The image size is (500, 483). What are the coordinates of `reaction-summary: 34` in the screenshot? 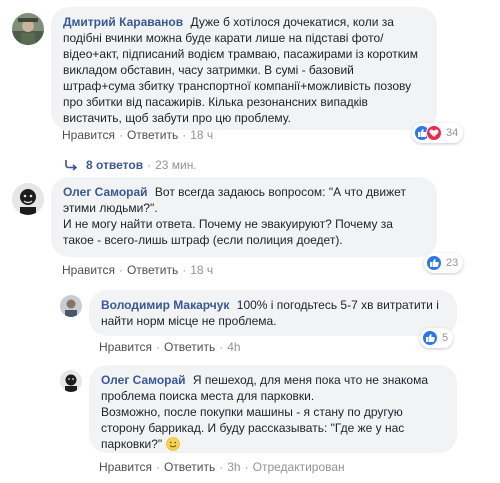 It's located at (438, 133).